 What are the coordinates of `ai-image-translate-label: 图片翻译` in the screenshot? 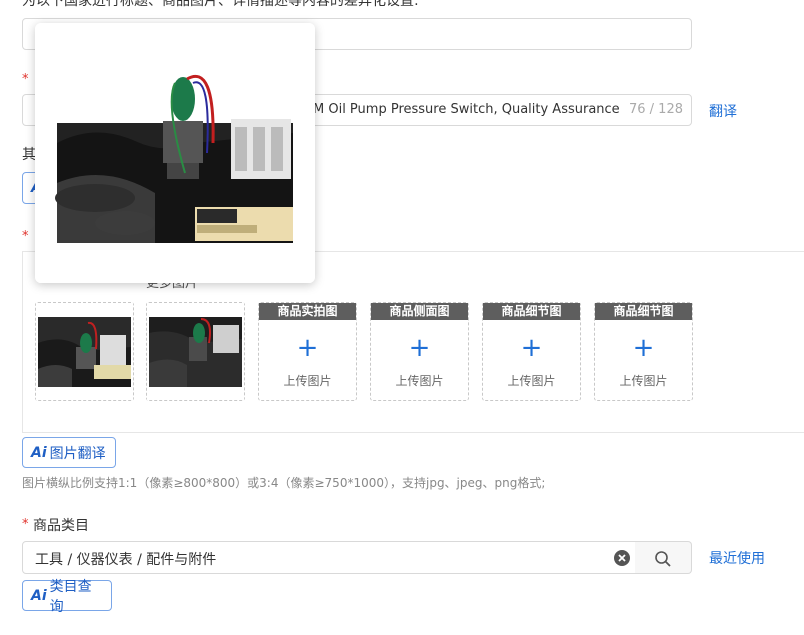 It's located at (77, 453).